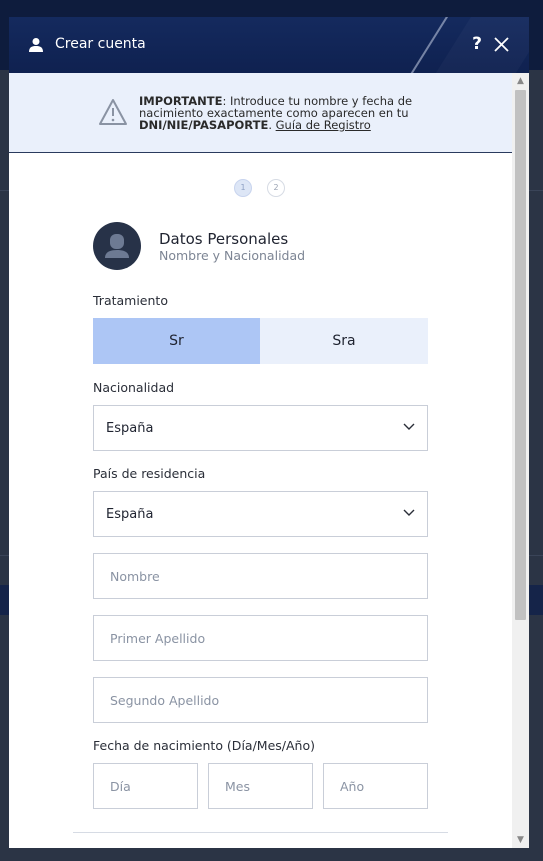 The width and height of the screenshot is (543, 861). What do you see at coordinates (224, 239) in the screenshot?
I see `section-title: Datos Personales` at bounding box center [224, 239].